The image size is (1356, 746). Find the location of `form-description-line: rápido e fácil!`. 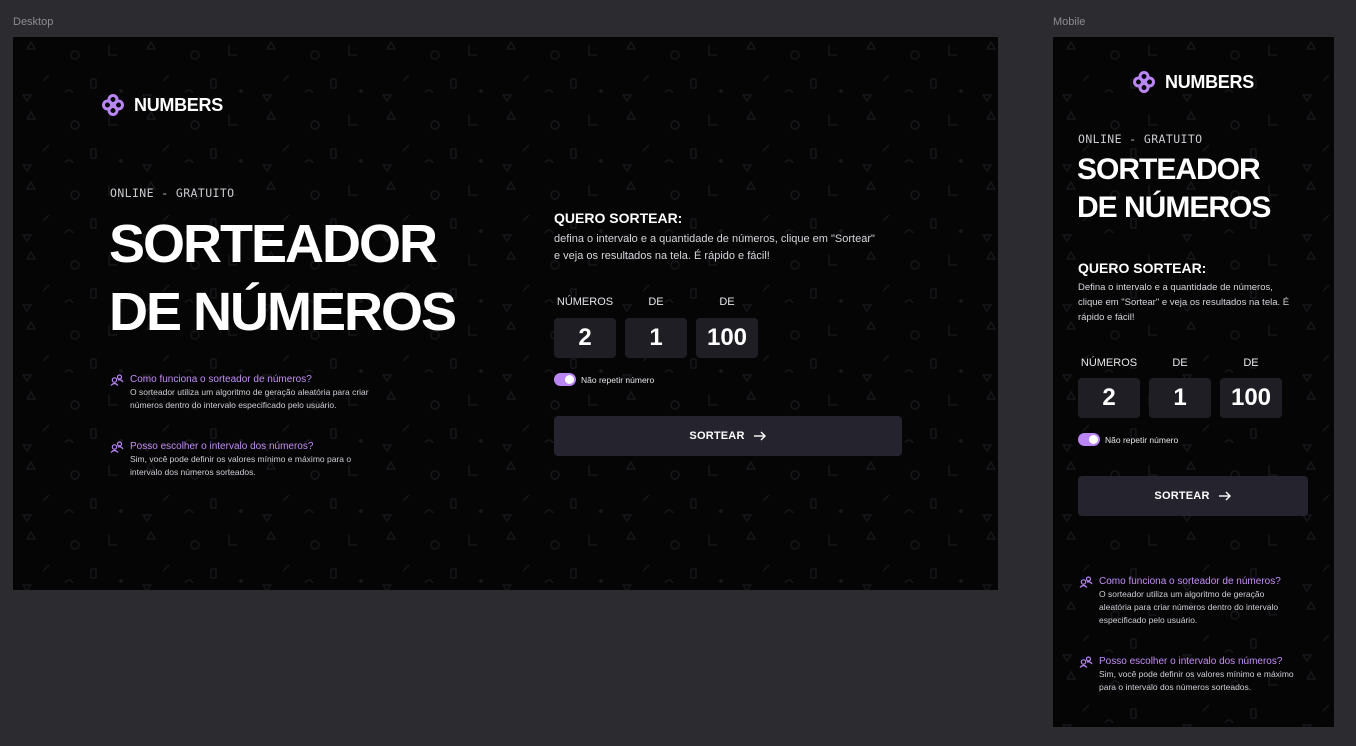

form-description-line: rápido e fácil! is located at coordinates (1106, 317).